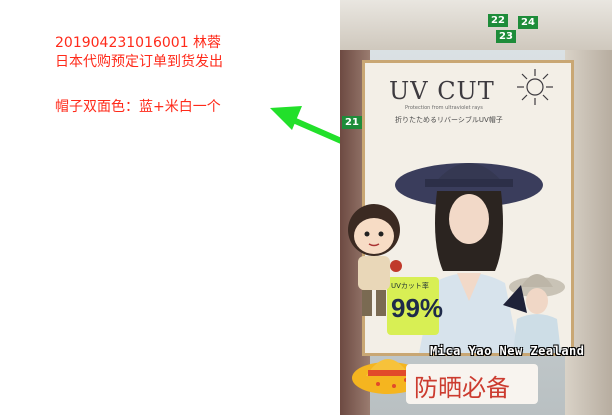 This screenshot has width=612, height=415. Describe the element at coordinates (535, 87) in the screenshot. I see `sun-icon` at that location.